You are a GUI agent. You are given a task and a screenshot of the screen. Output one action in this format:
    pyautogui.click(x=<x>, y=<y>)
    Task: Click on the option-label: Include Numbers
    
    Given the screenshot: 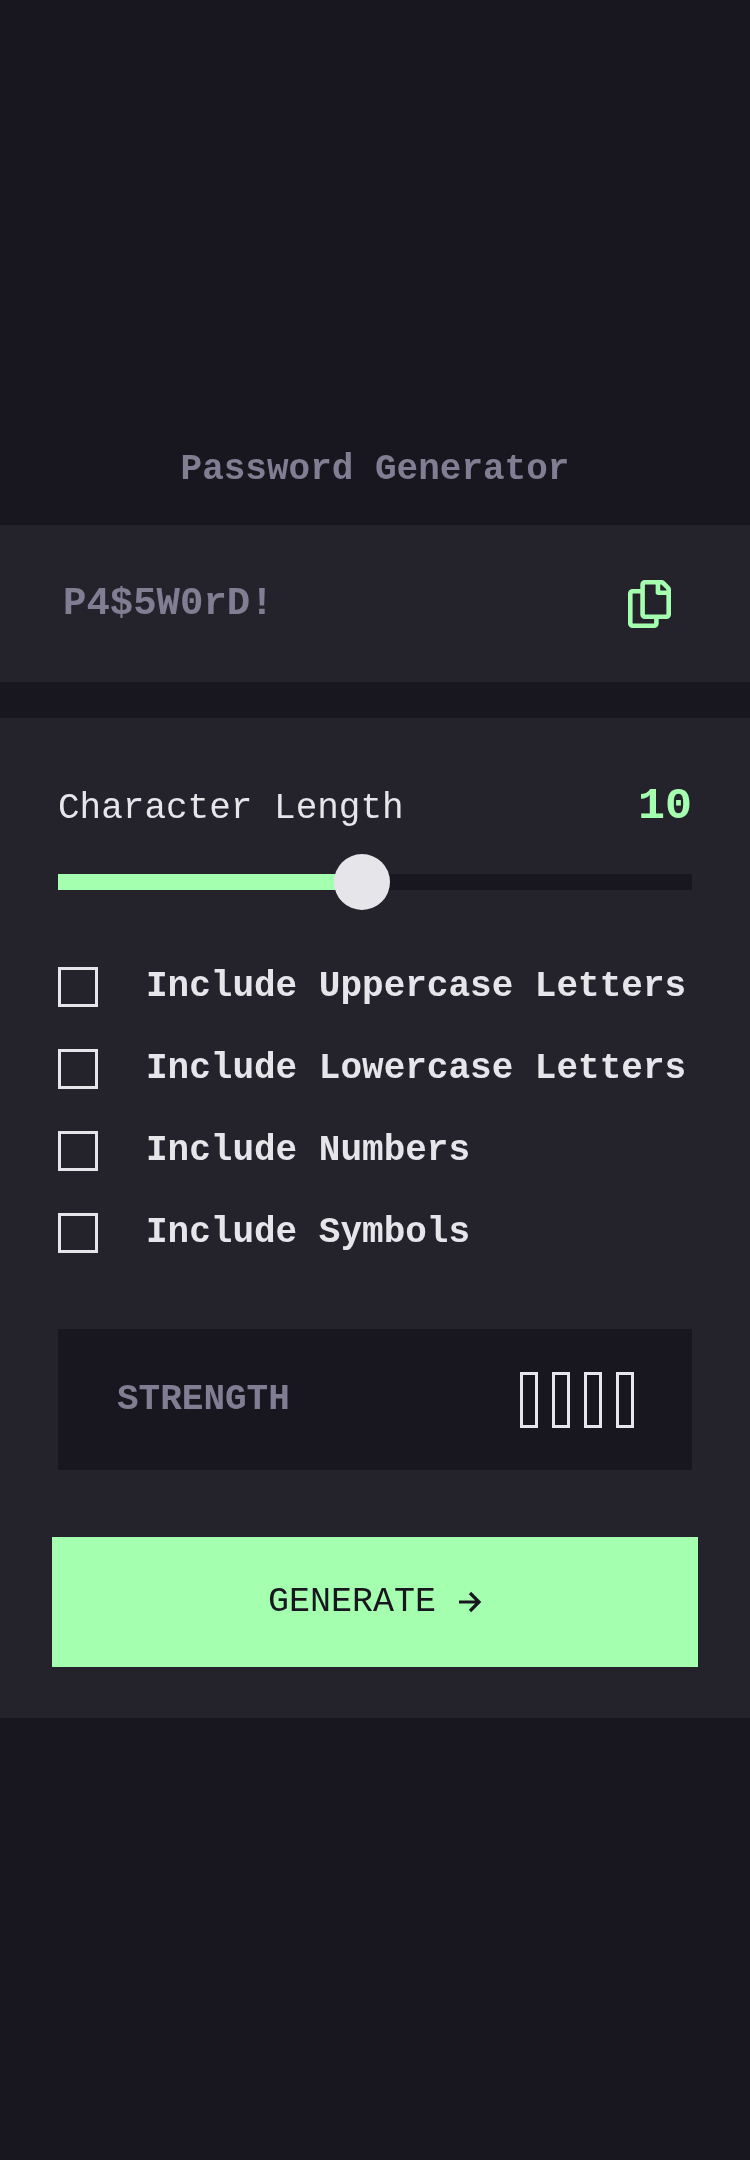 What is the action you would take?
    pyautogui.click(x=308, y=1150)
    